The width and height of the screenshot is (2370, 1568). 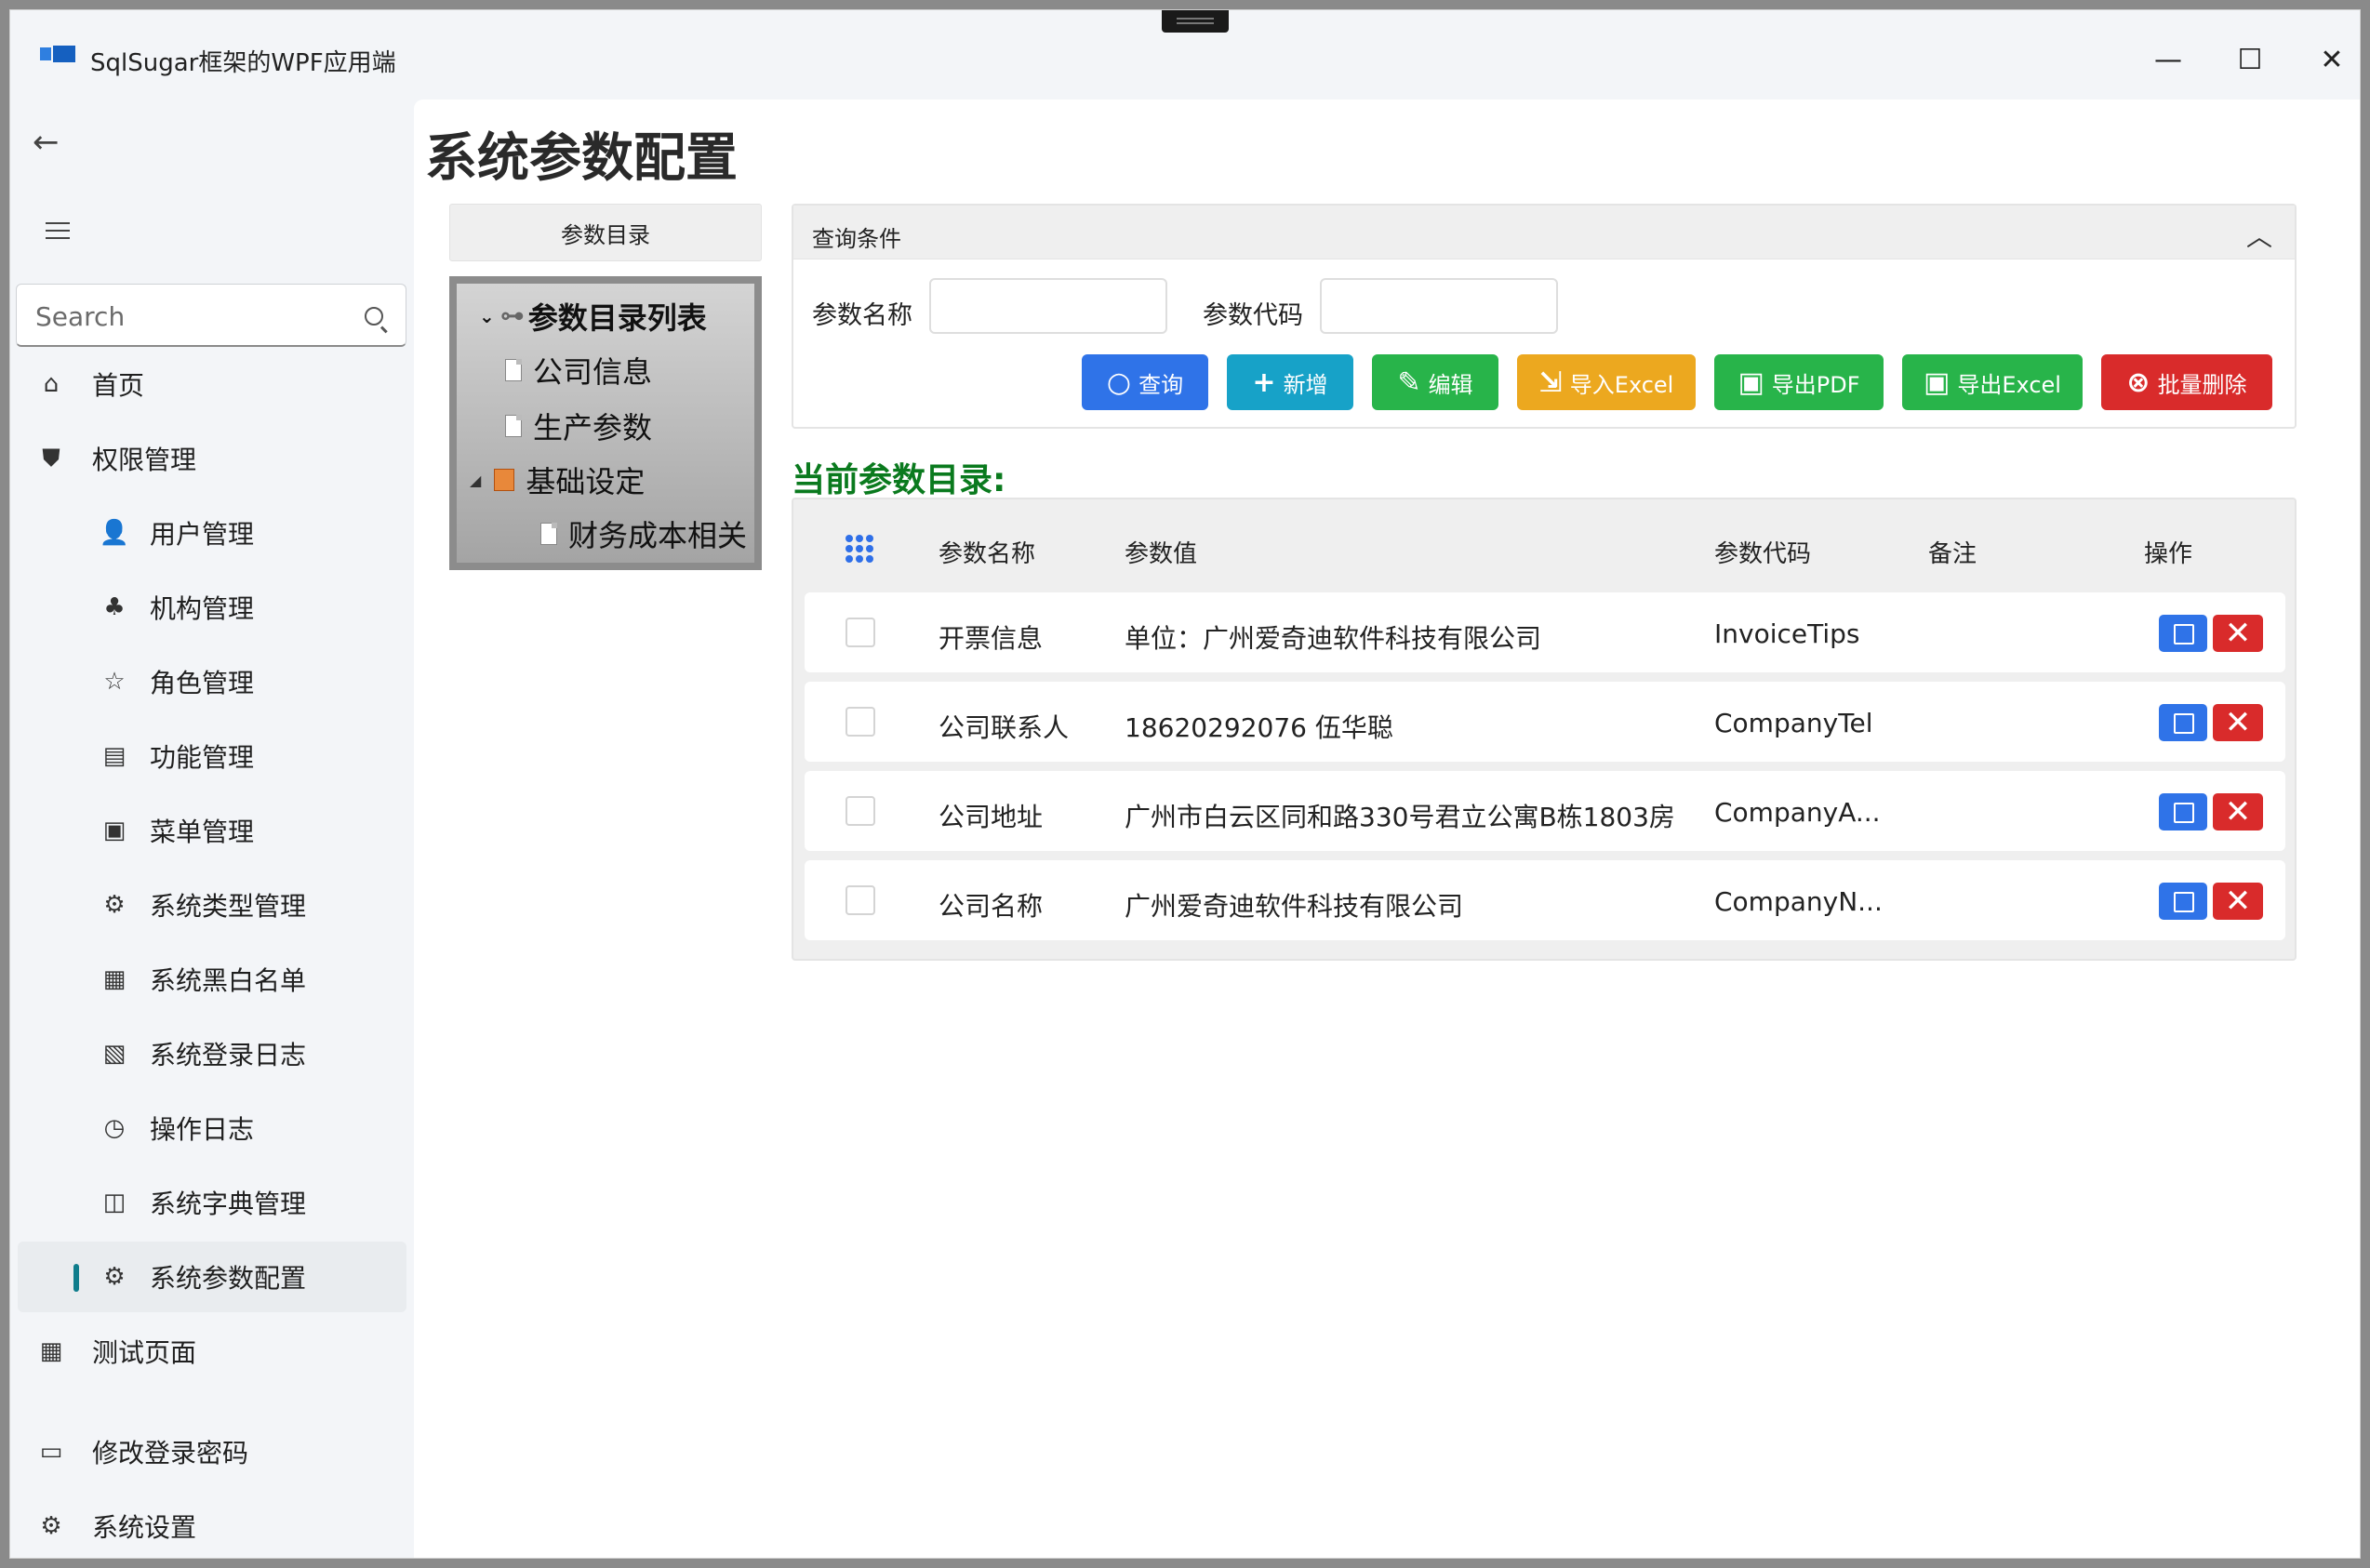 What do you see at coordinates (617, 318) in the screenshot?
I see `tree-root-label: 参数目录列表` at bounding box center [617, 318].